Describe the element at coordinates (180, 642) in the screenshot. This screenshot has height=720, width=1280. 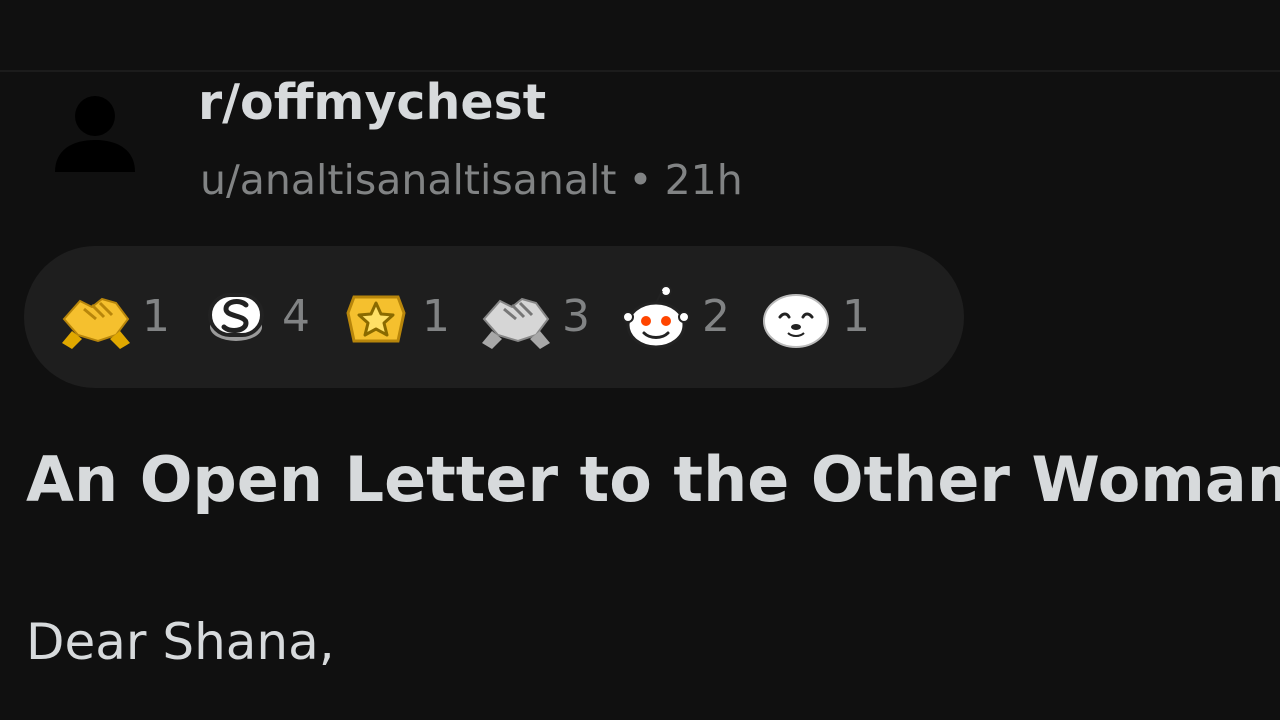
I see `post-body: Dear Shana,` at that location.